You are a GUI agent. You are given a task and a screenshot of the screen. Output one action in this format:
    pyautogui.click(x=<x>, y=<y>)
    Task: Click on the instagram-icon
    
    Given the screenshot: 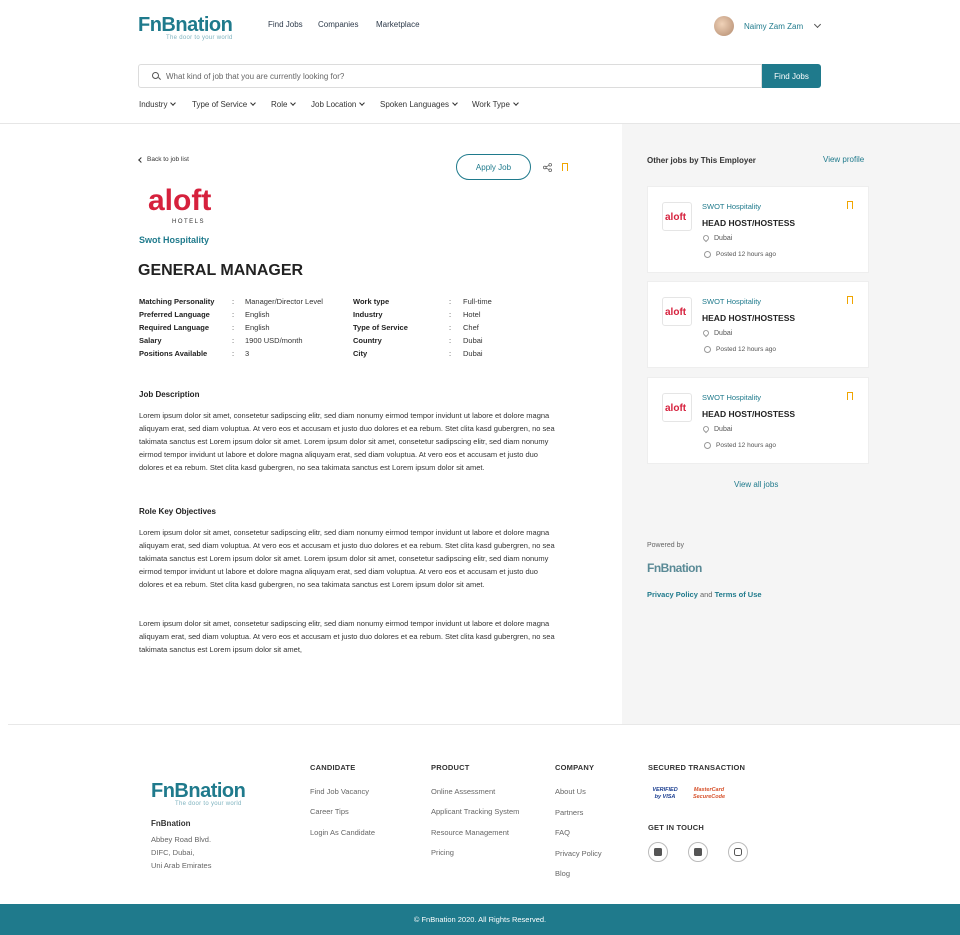 What is the action you would take?
    pyautogui.click(x=738, y=852)
    